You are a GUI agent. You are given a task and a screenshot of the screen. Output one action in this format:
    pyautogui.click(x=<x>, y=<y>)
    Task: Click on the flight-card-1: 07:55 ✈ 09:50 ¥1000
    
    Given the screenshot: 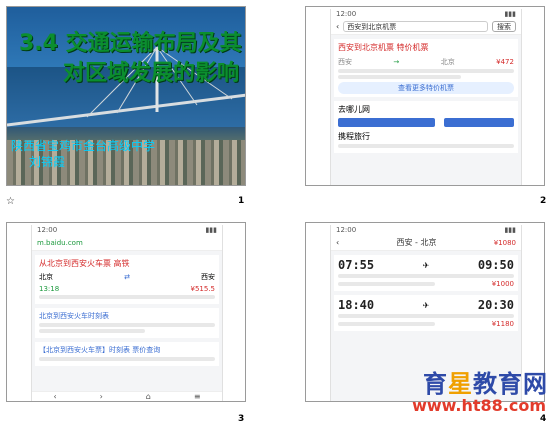 What is the action you would take?
    pyautogui.click(x=426, y=273)
    